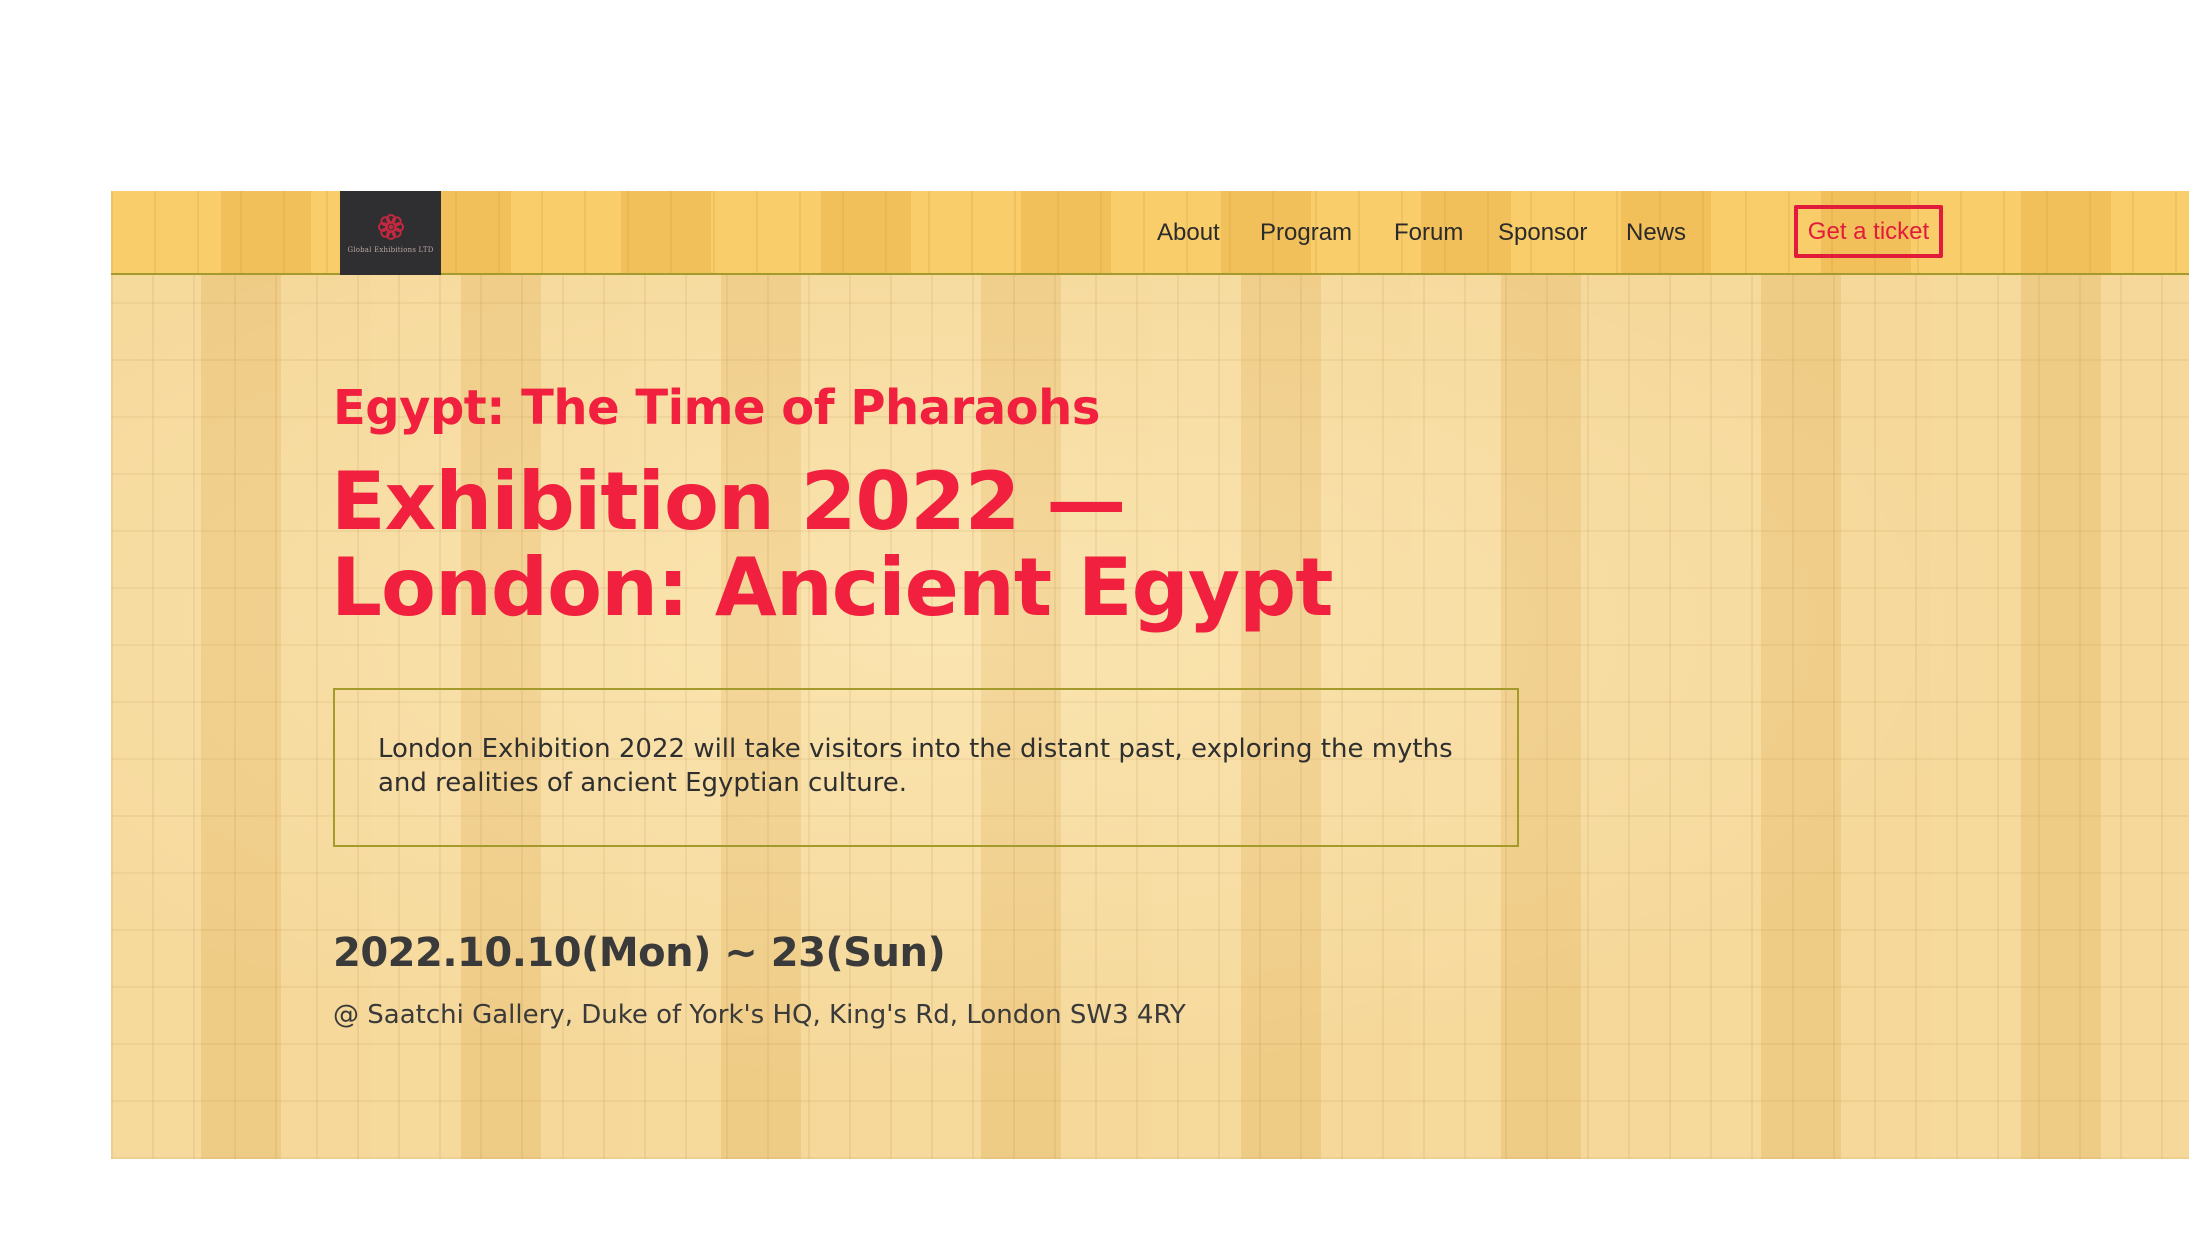 The image size is (2205, 1240). What do you see at coordinates (1188, 233) in the screenshot?
I see `nav-link-about: About` at bounding box center [1188, 233].